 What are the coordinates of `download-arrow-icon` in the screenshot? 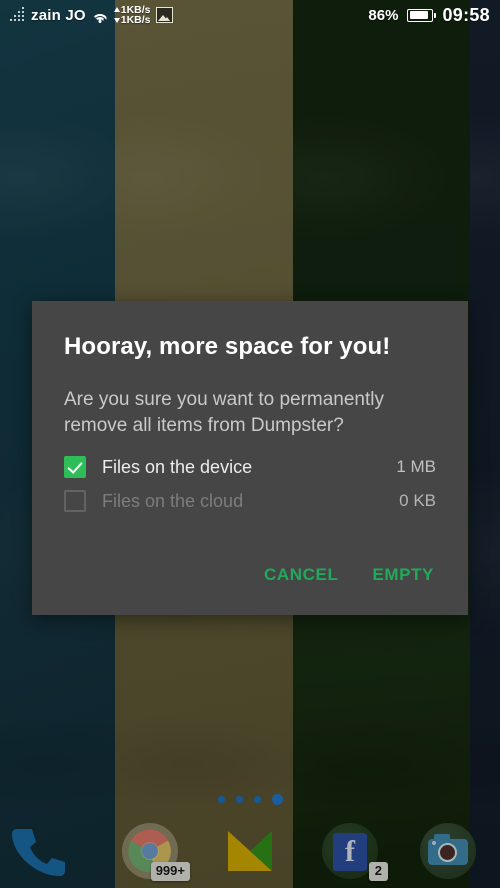 It's located at (116, 20).